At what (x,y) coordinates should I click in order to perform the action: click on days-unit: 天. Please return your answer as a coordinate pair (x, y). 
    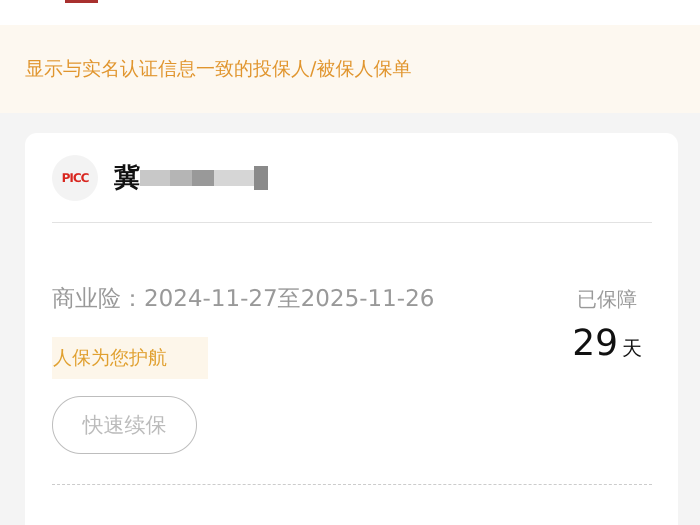
    Looking at the image, I should click on (632, 348).